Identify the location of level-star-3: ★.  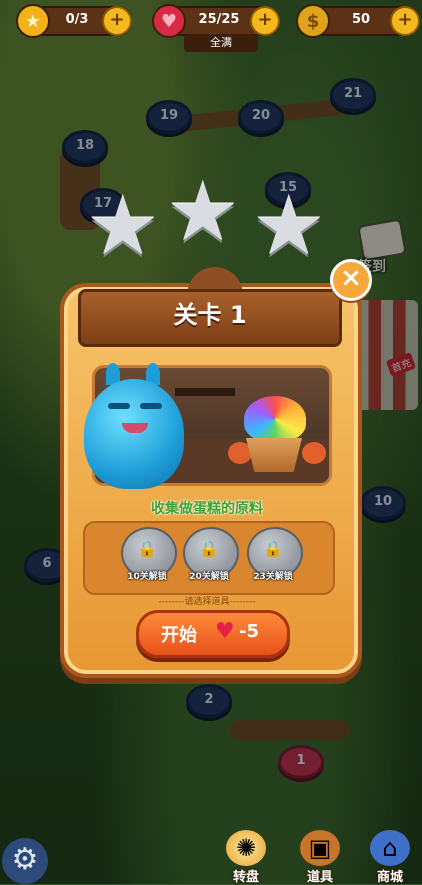
(289, 226).